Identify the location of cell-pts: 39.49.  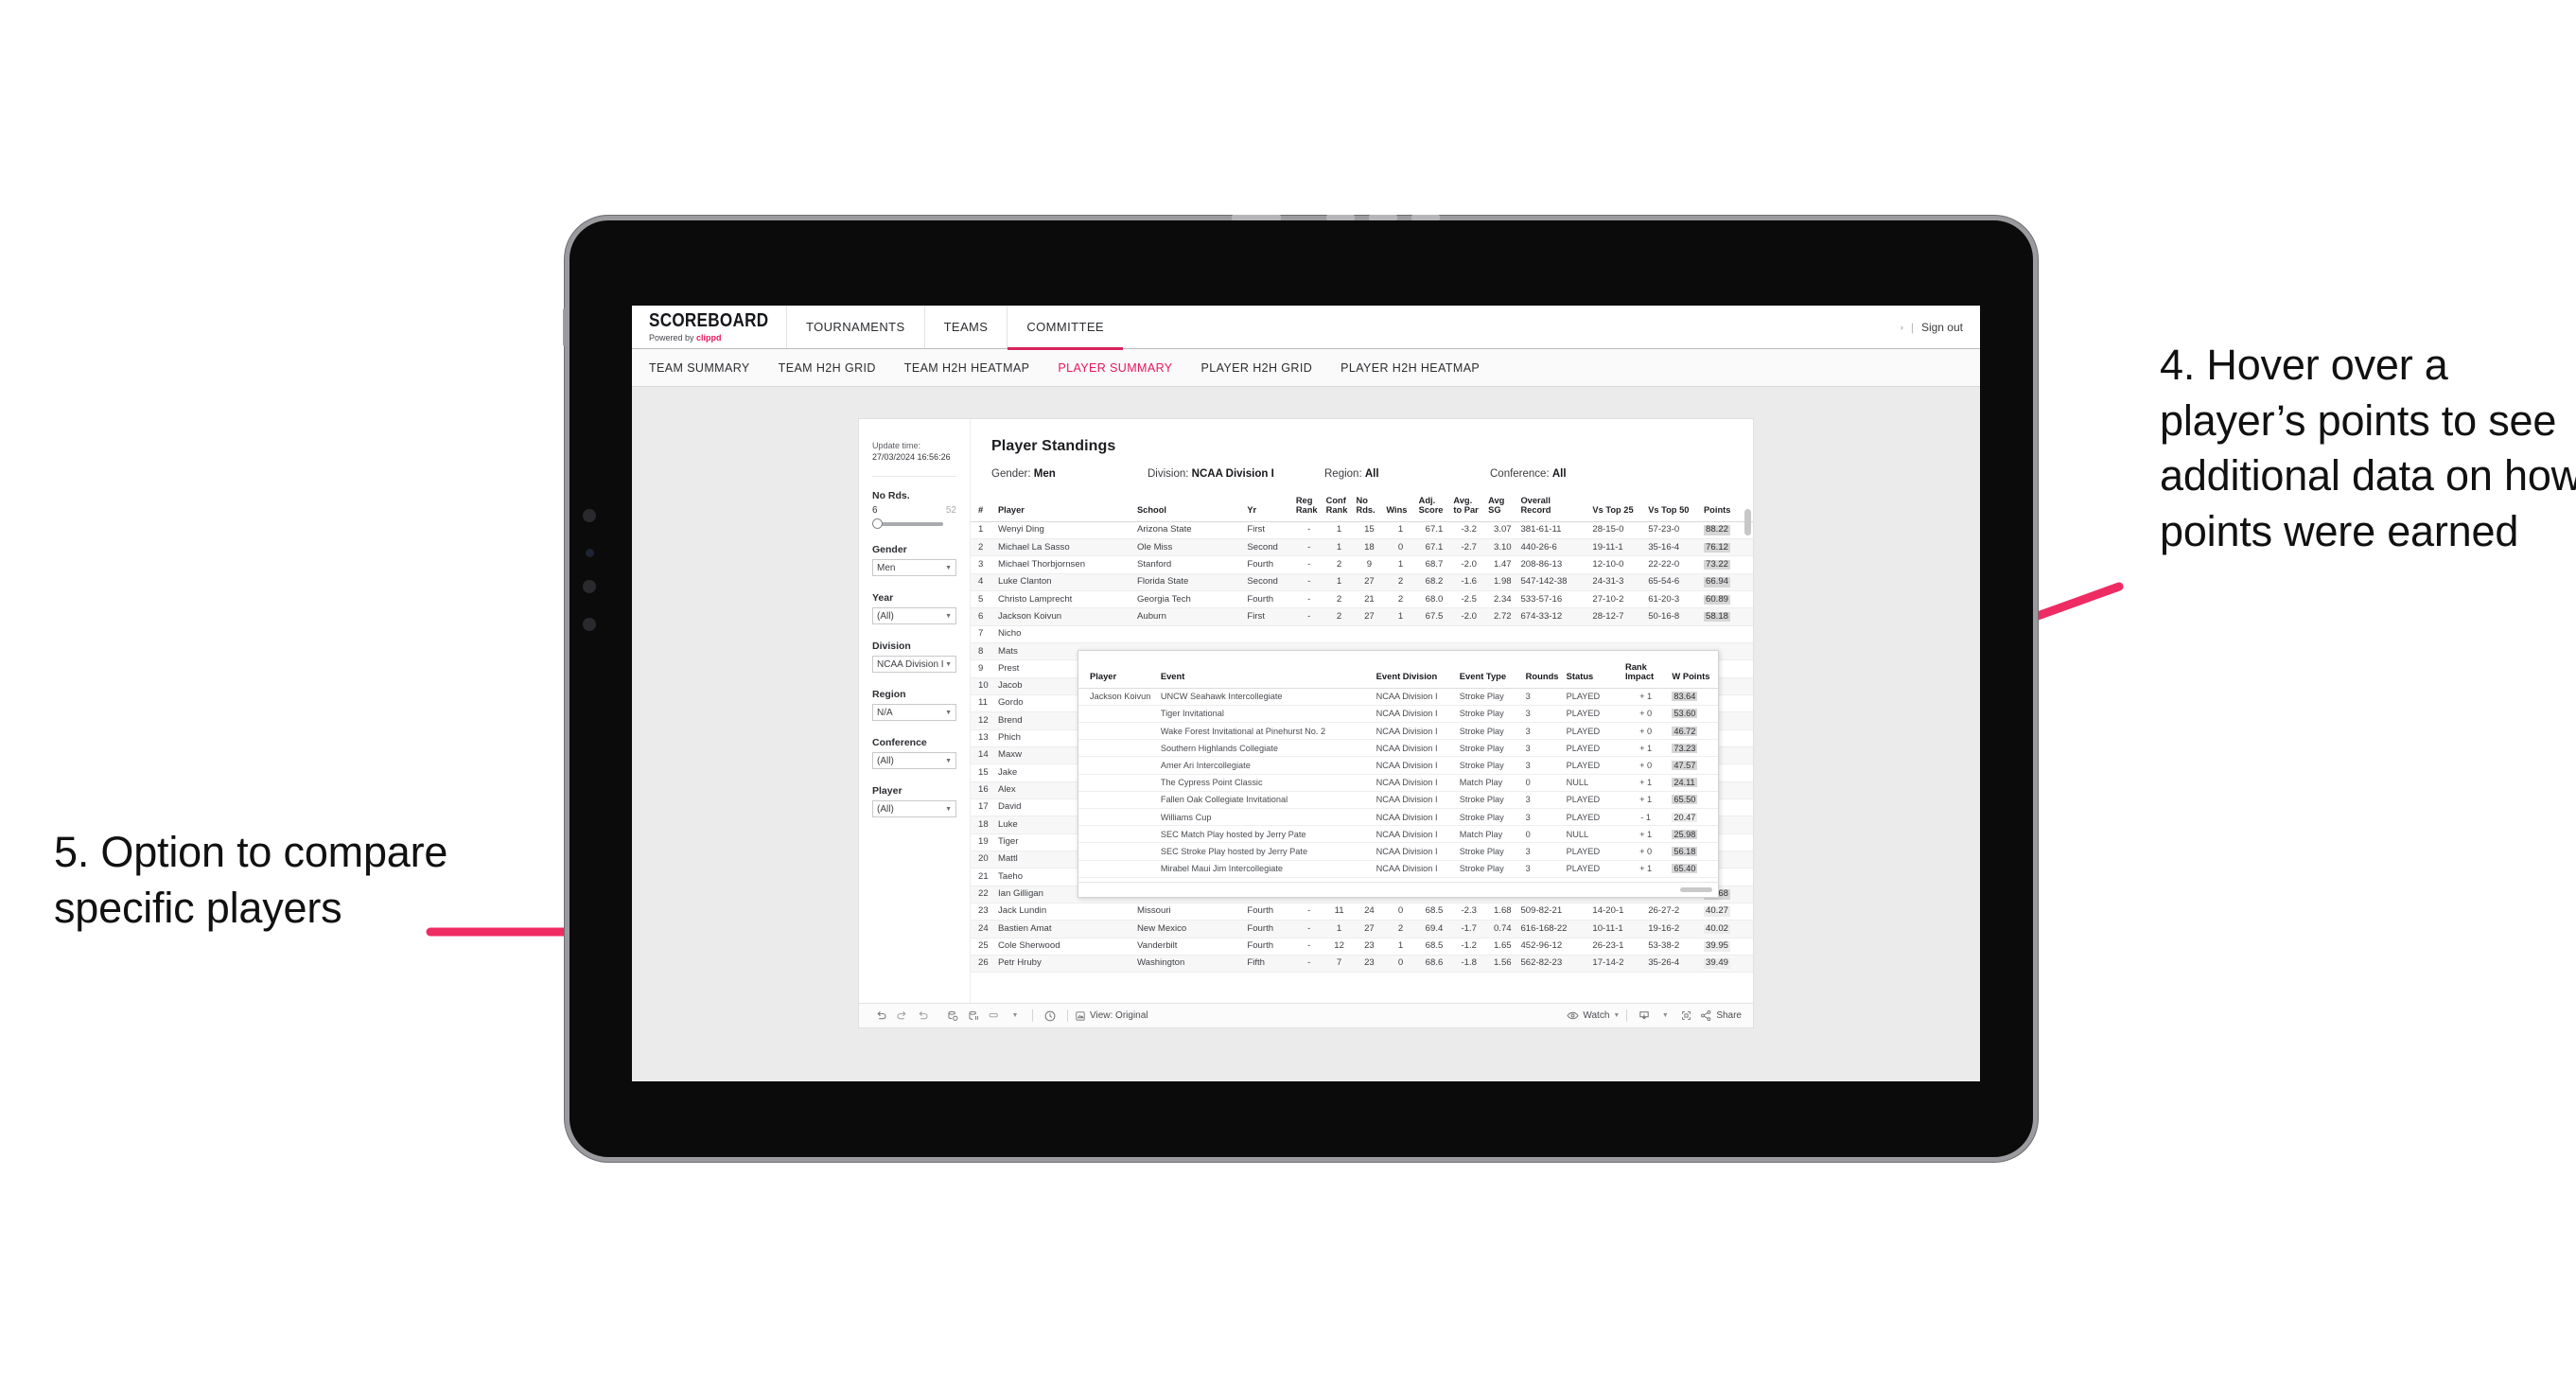
(1727, 964).